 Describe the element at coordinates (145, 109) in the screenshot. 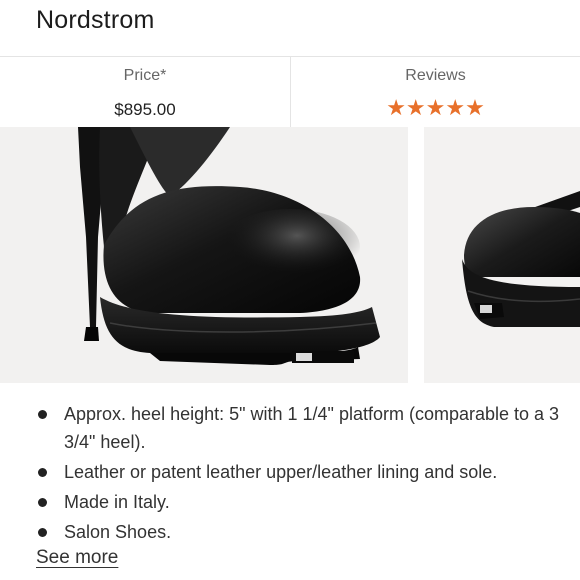

I see `price-value: $895.00` at that location.